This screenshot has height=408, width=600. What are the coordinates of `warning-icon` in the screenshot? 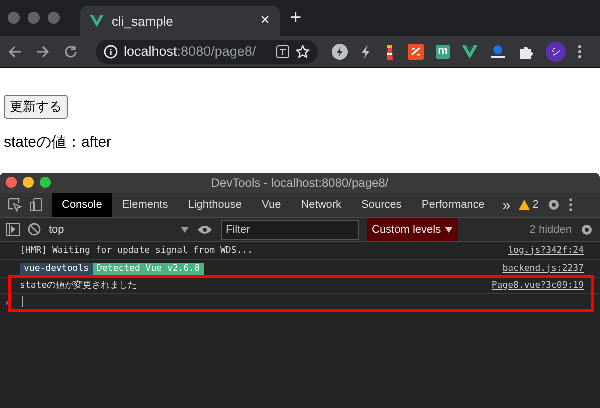 It's located at (524, 205).